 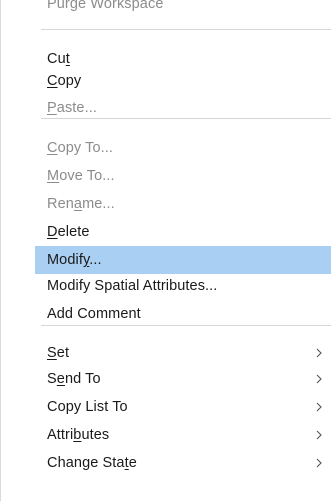 What do you see at coordinates (183, 9) in the screenshot?
I see `menu-item-purge-workspace: Purge Workspace` at bounding box center [183, 9].